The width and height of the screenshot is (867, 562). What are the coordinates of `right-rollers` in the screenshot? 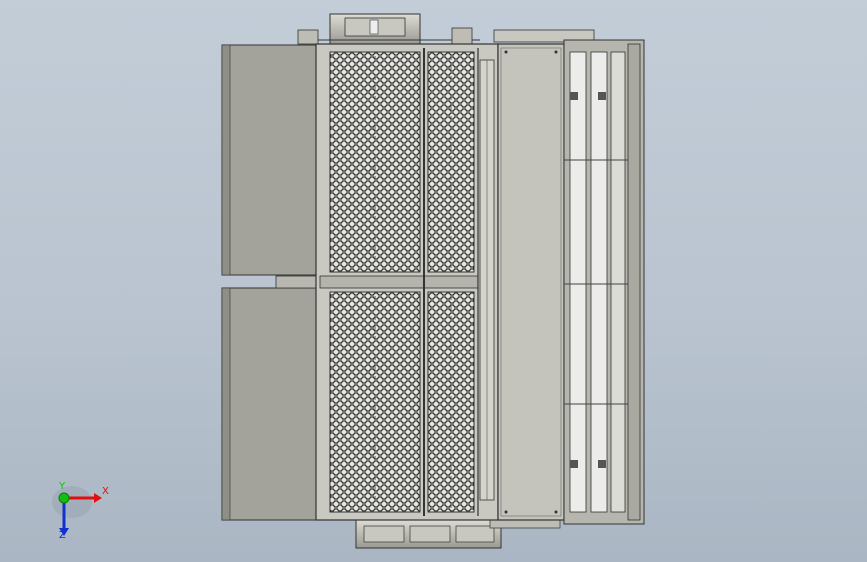 It's located at (604, 282).